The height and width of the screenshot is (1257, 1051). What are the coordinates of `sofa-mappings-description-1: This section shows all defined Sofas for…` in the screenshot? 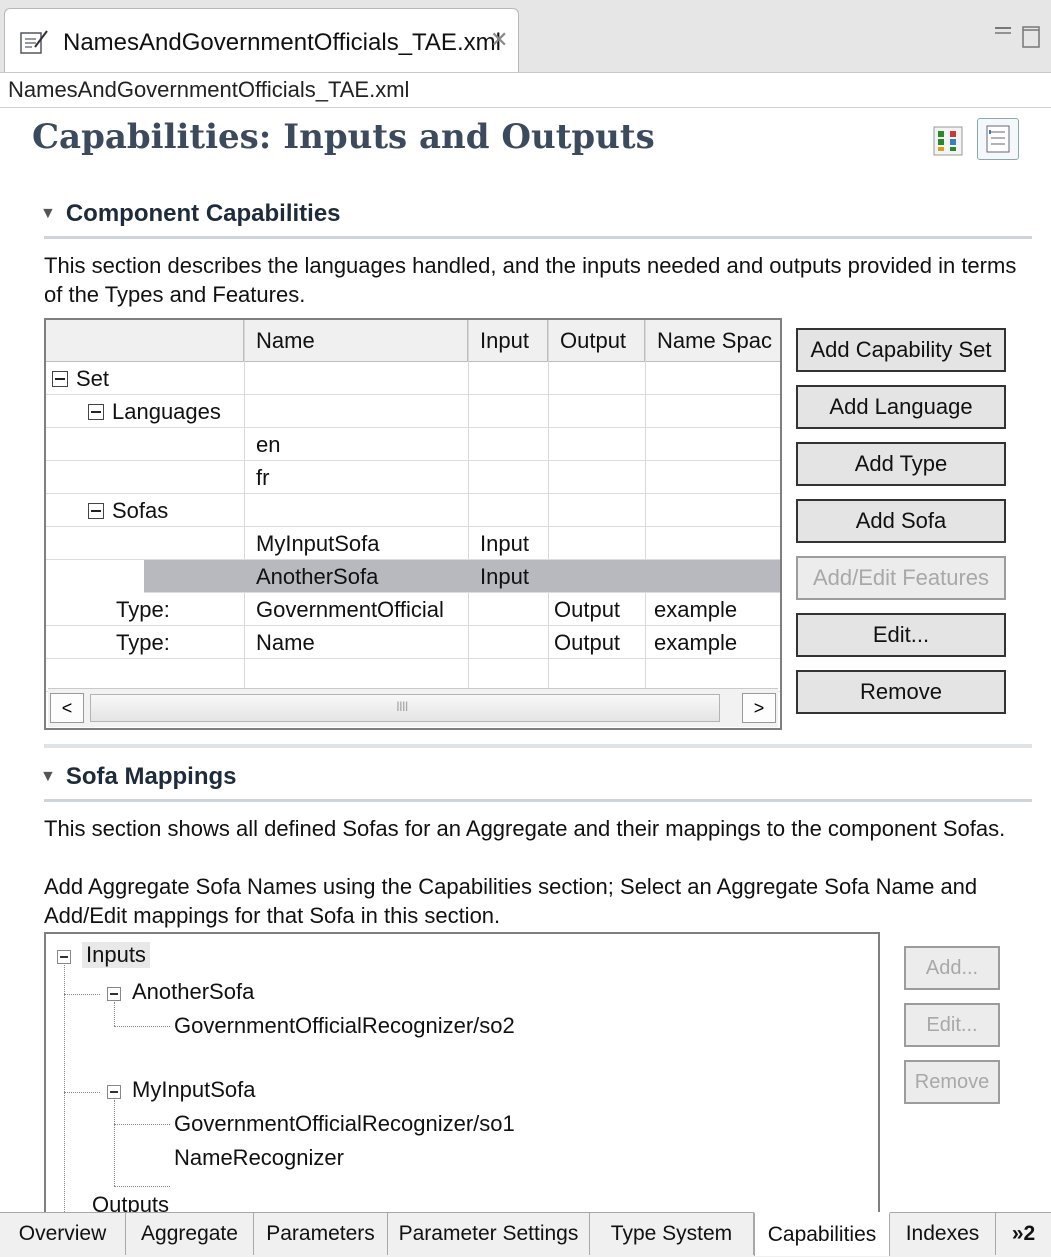 It's located at (525, 828).